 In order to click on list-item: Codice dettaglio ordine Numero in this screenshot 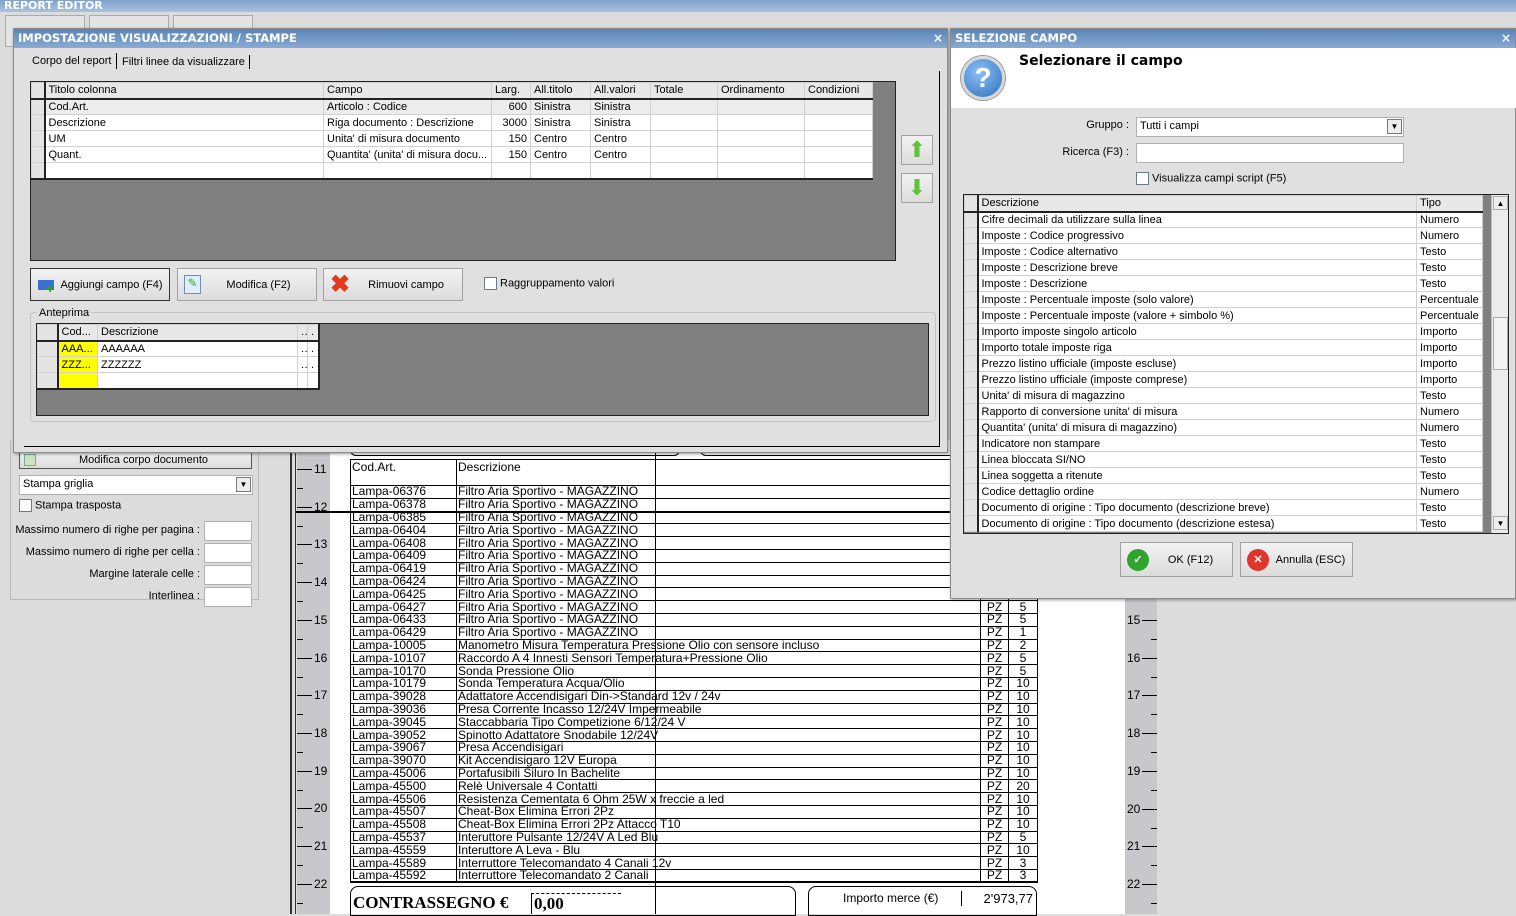, I will do `click(1223, 491)`.